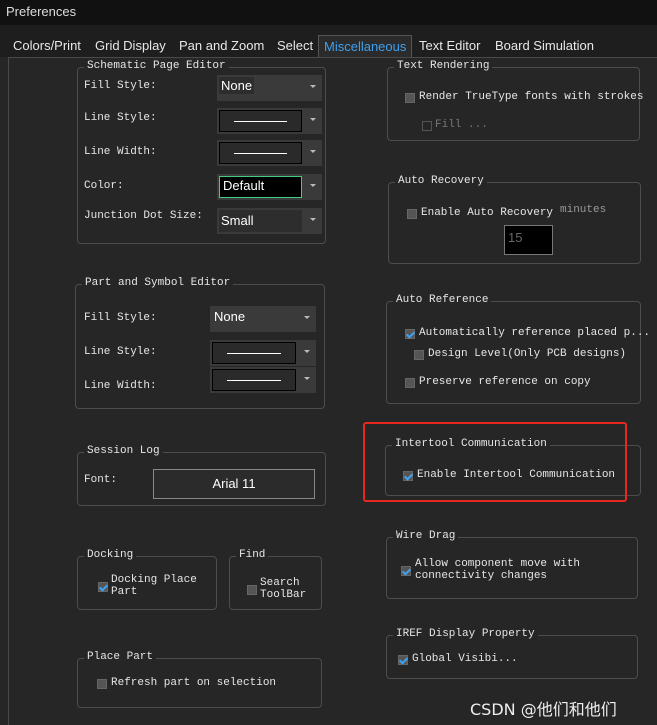 This screenshot has width=657, height=725. I want to click on preserve-reference-label: Preserve reference on copy, so click(505, 382).